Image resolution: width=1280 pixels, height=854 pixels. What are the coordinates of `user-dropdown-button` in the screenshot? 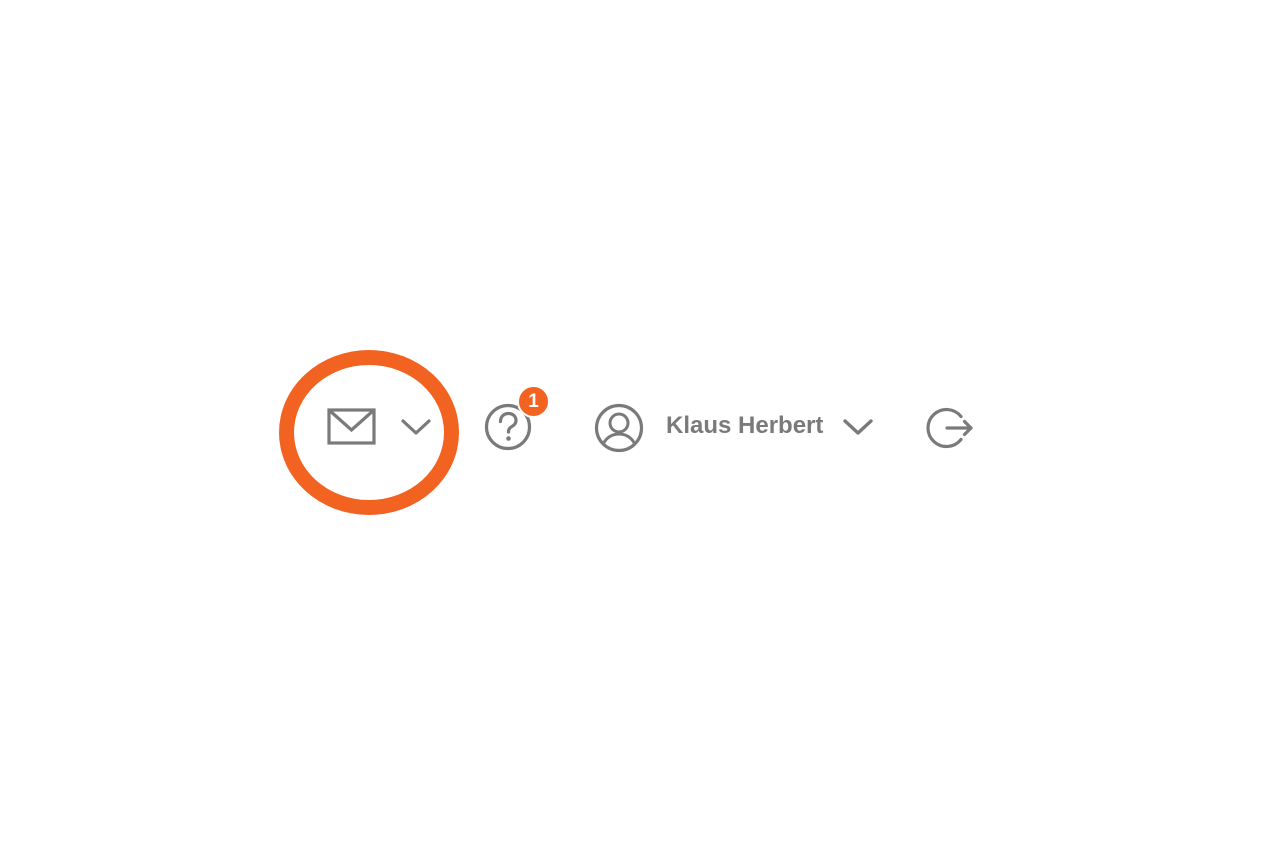 It's located at (858, 427).